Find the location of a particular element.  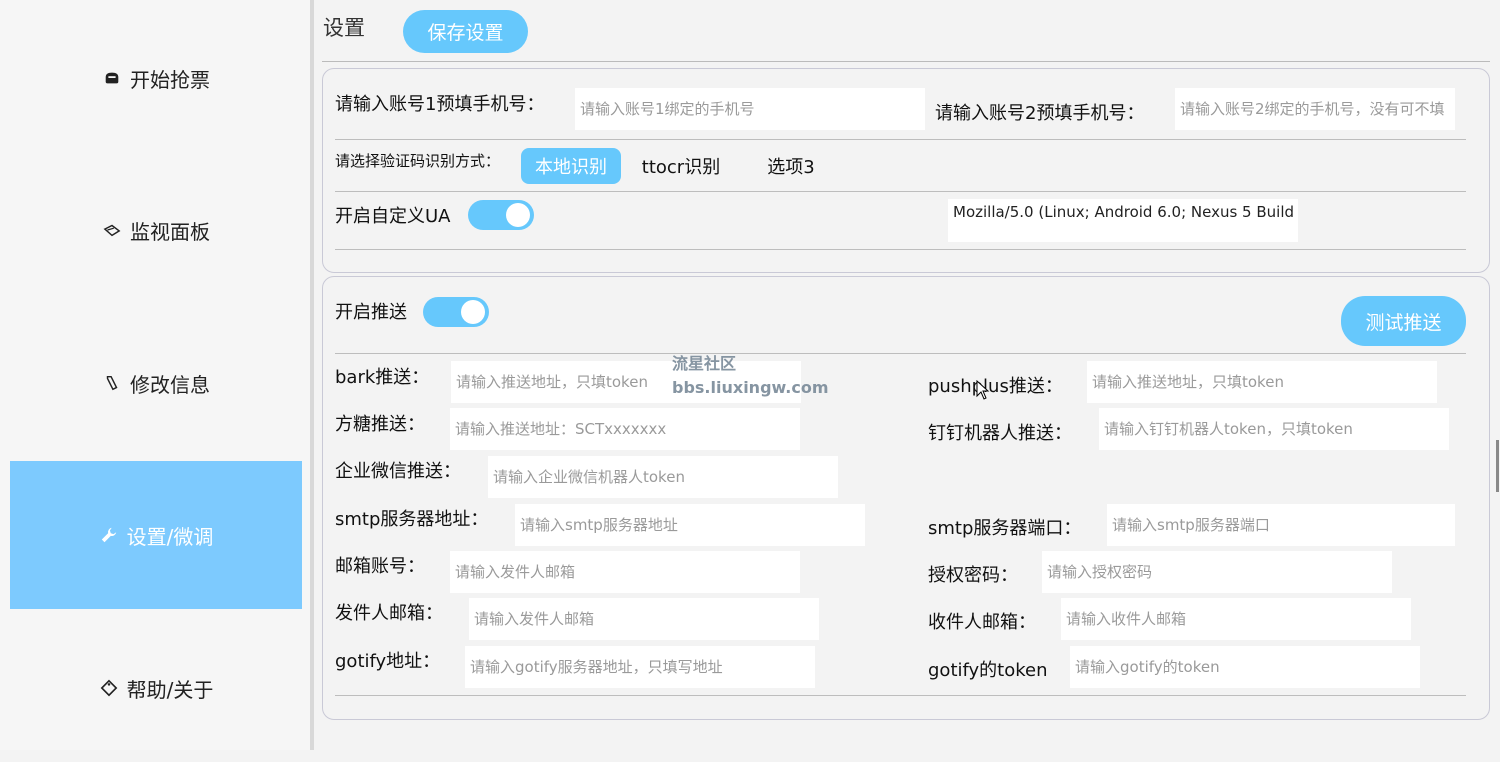

sidebar-item-edit-info: 修改信息 is located at coordinates (156, 383).